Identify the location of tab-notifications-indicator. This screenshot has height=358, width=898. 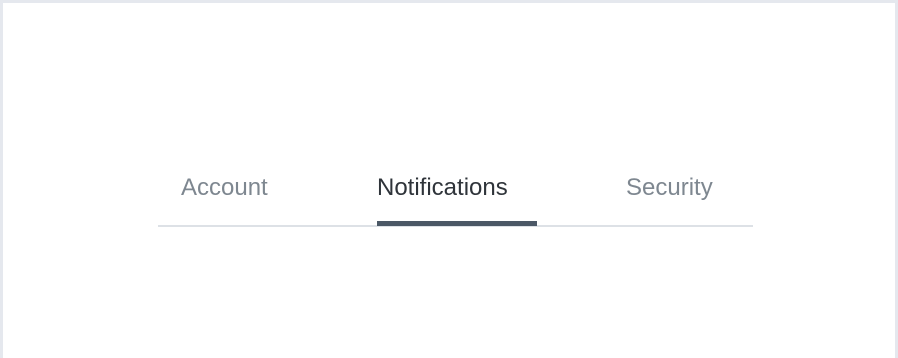
(457, 223).